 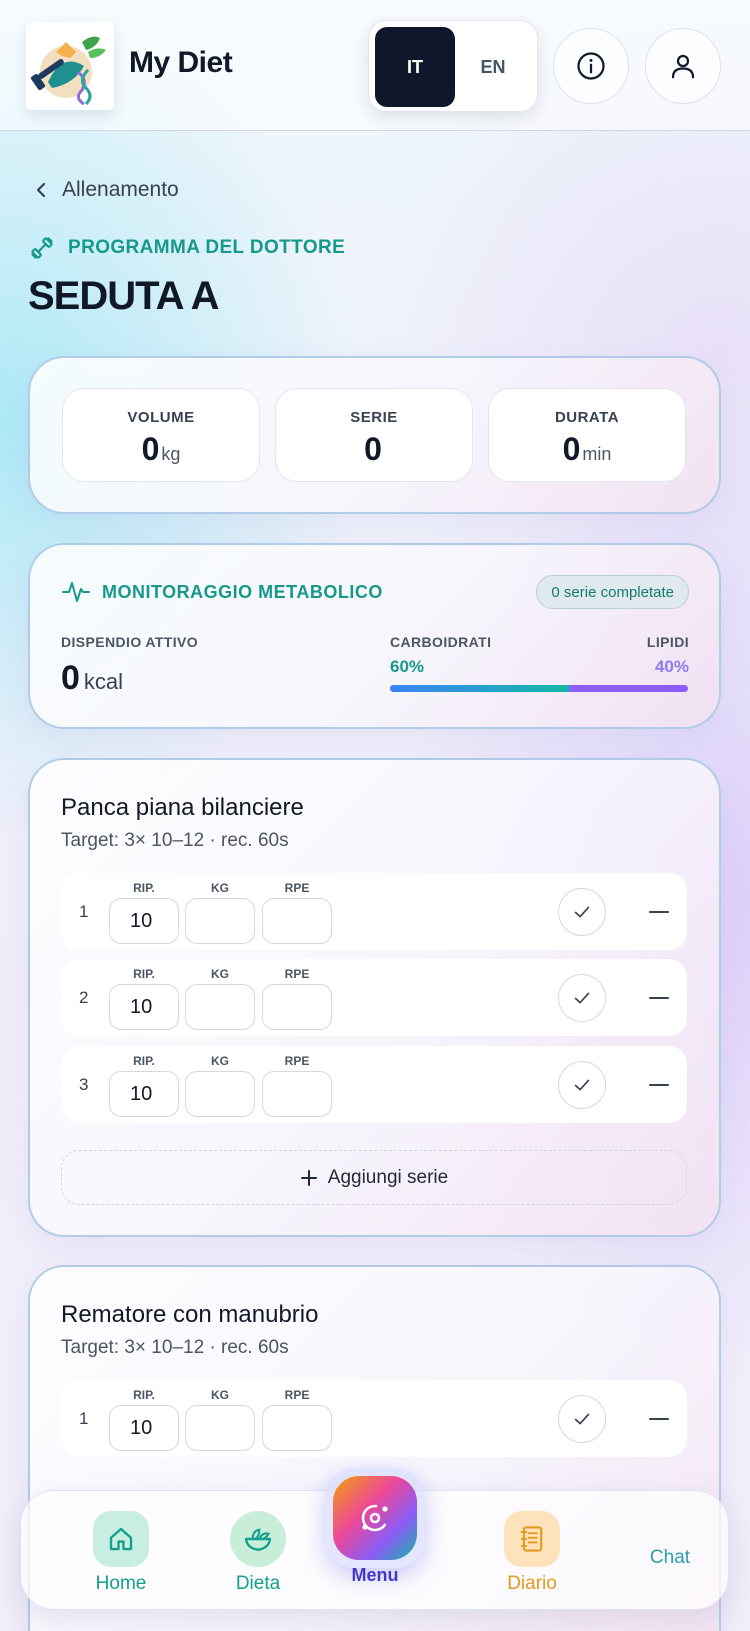 I want to click on program-label-text: PROGRAMMA DEL DOTTORE, so click(x=207, y=247).